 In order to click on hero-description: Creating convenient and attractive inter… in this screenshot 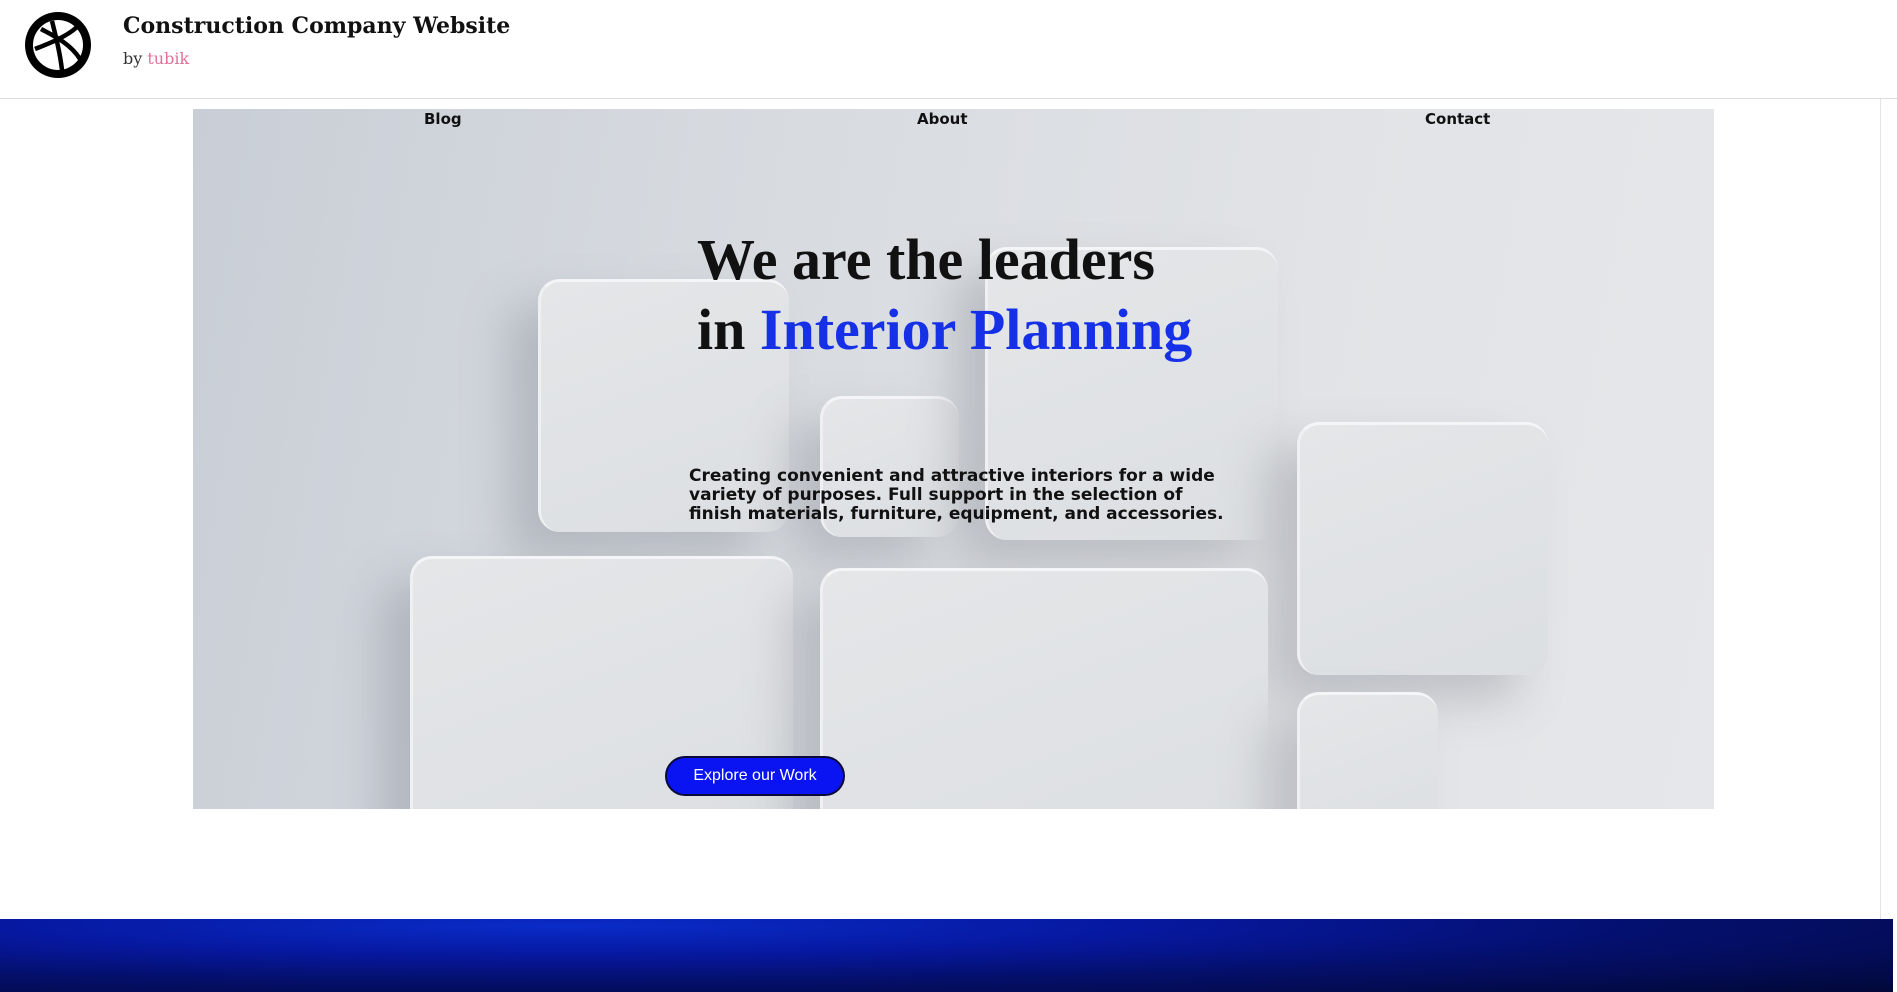, I will do `click(956, 495)`.